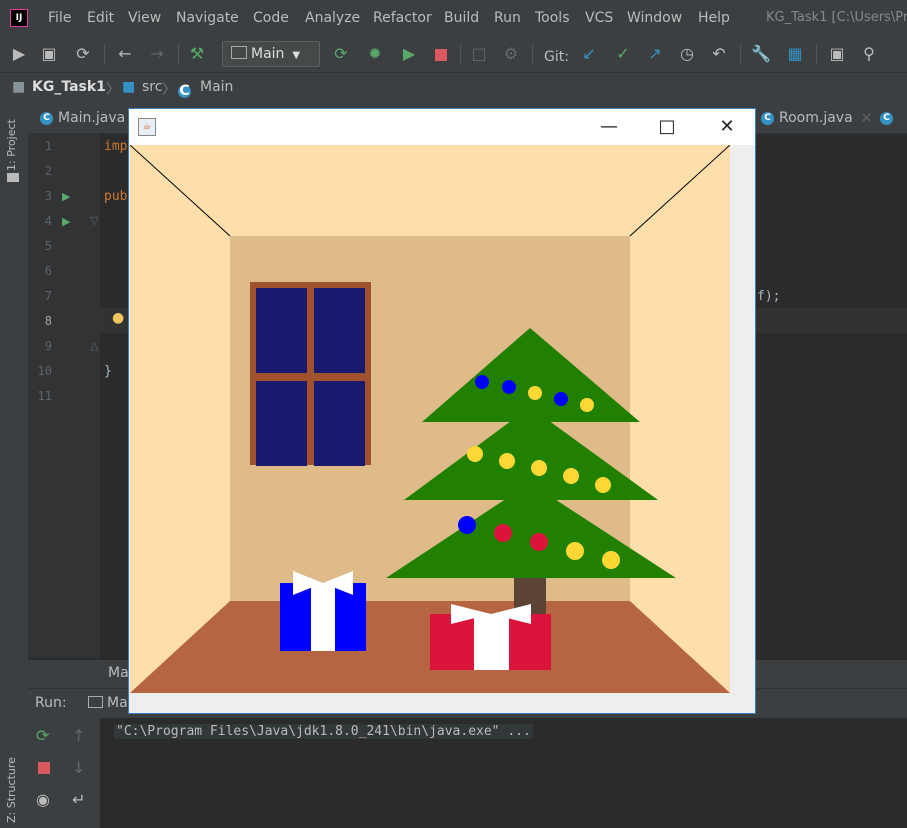  Describe the element at coordinates (507, 18) in the screenshot. I see `menu-run: Run` at that location.